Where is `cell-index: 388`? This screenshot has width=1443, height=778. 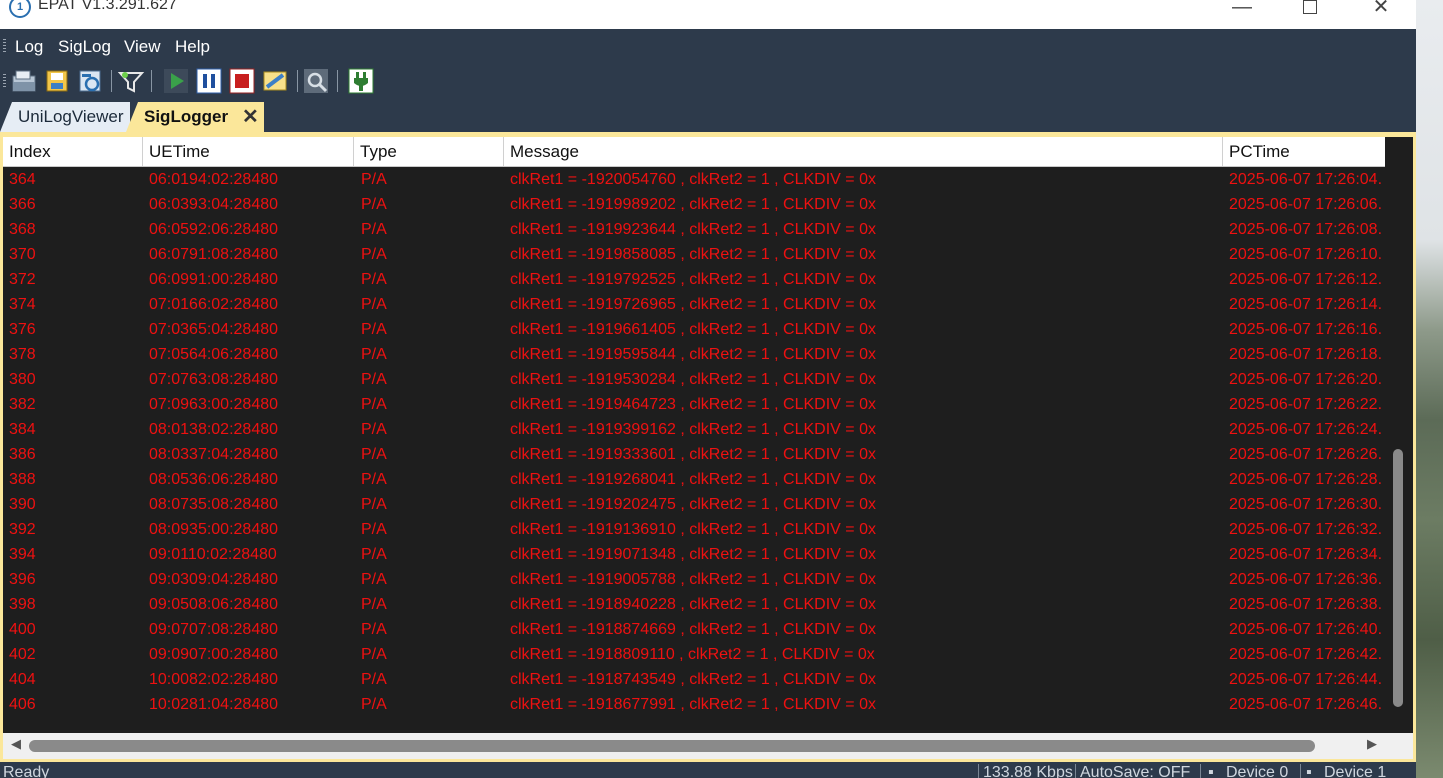 cell-index: 388 is located at coordinates (22, 479).